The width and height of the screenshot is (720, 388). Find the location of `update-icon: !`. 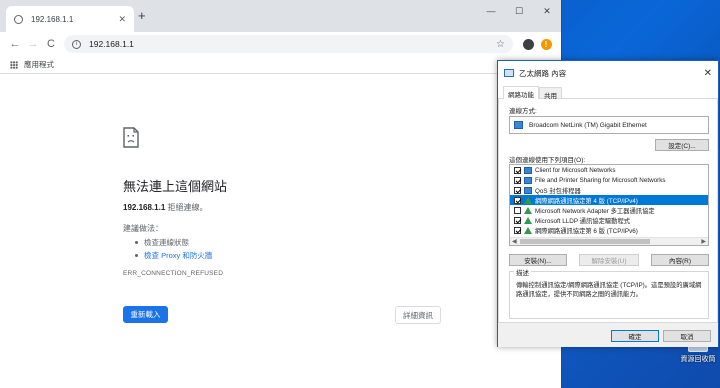

update-icon: ! is located at coordinates (546, 44).